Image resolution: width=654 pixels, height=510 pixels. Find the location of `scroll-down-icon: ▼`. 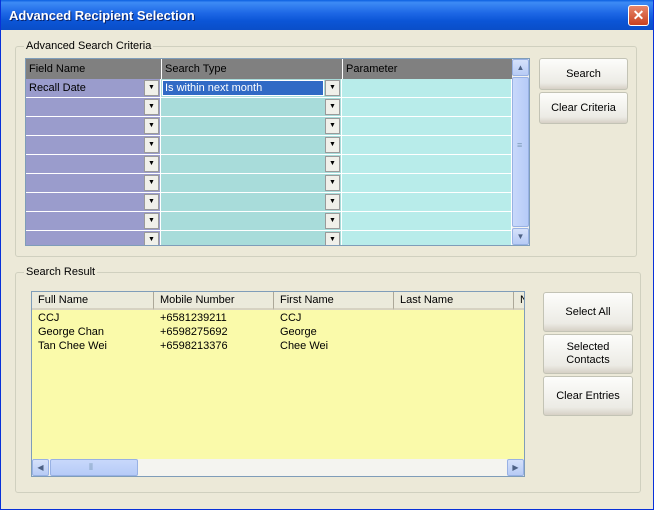

scroll-down-icon: ▼ is located at coordinates (520, 236).